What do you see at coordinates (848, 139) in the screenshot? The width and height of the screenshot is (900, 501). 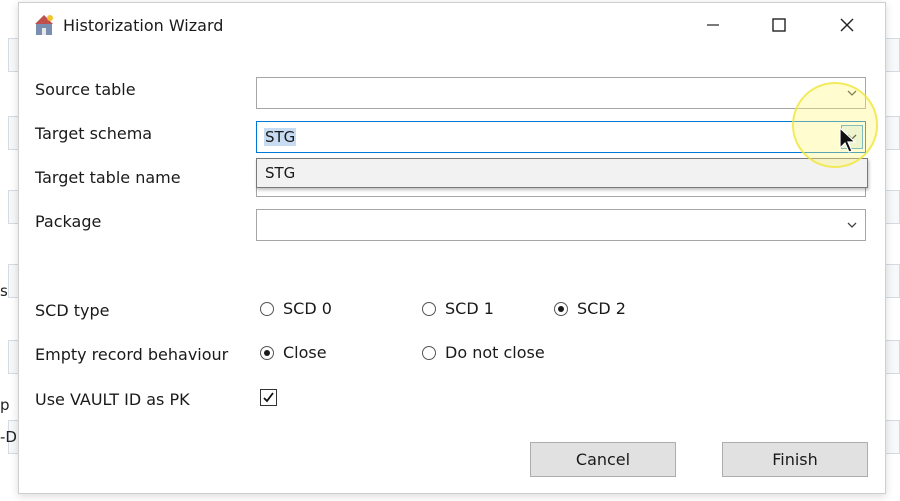 I see `mouse-cursor-icon` at bounding box center [848, 139].